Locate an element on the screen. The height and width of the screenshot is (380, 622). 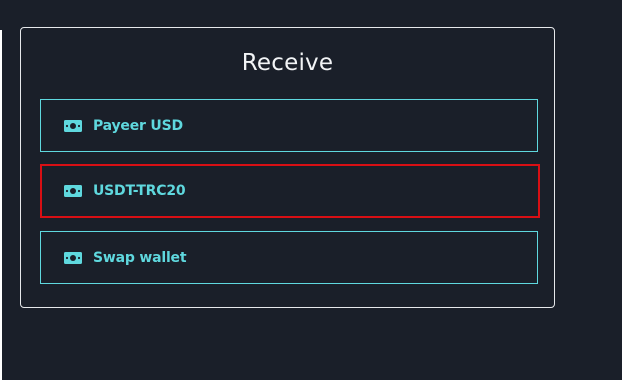
option-label: Payeer USD is located at coordinates (138, 125).